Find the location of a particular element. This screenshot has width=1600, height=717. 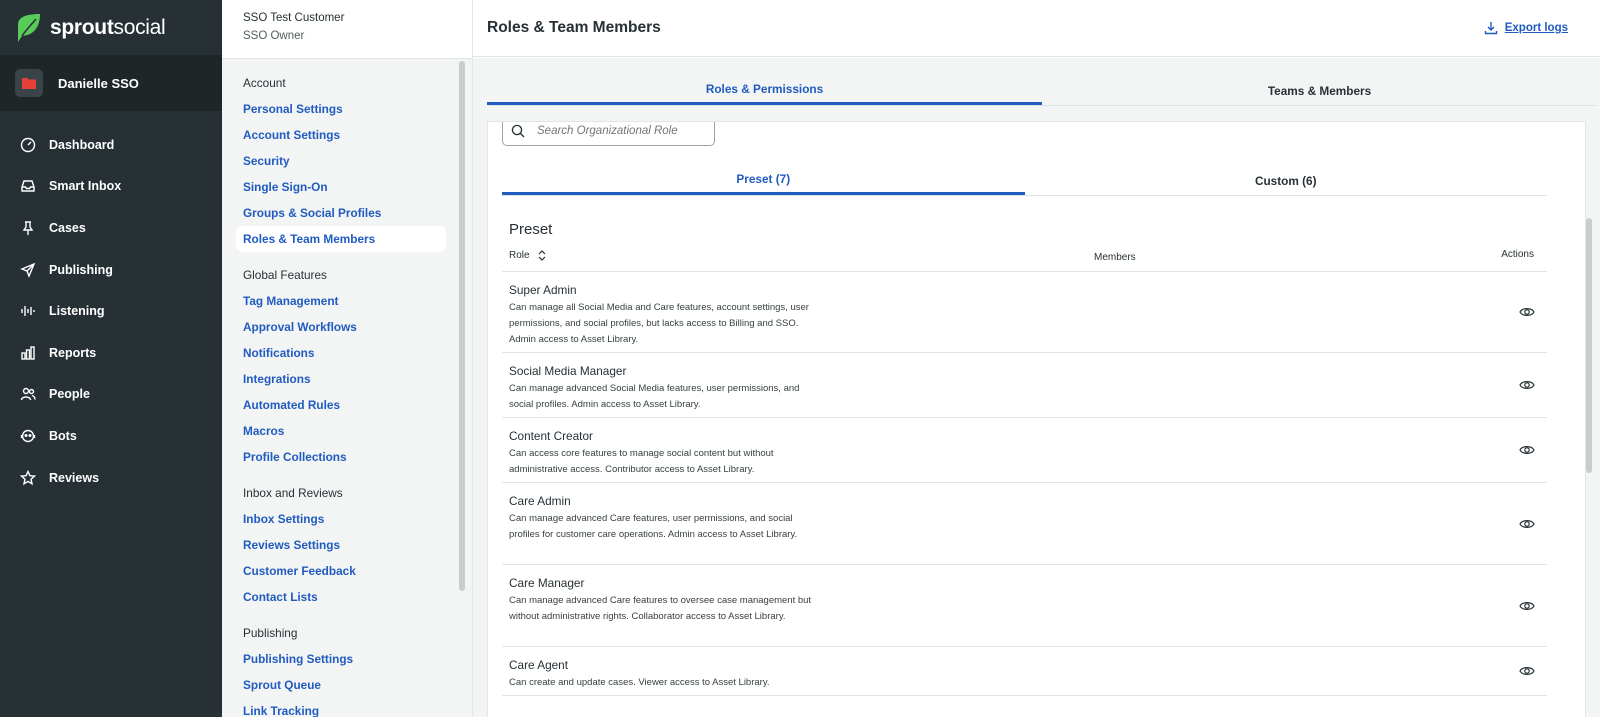

search-icon is located at coordinates (518, 131).